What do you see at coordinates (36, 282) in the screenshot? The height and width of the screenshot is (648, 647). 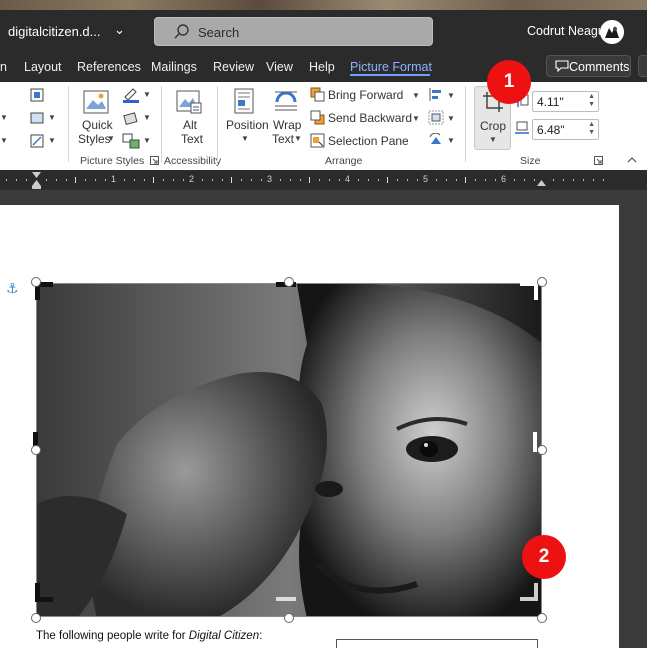 I see `resize-handle-top-left` at bounding box center [36, 282].